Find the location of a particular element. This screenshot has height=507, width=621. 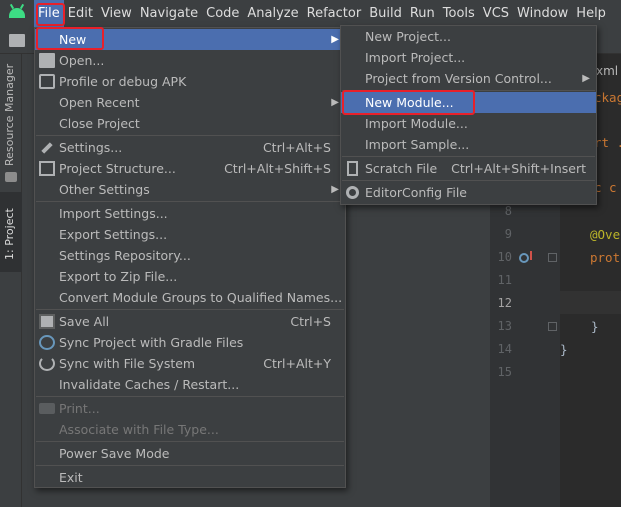

menu-item-sync-filesystem: Sync with File System Ctrl+Alt+Y is located at coordinates (190, 363).